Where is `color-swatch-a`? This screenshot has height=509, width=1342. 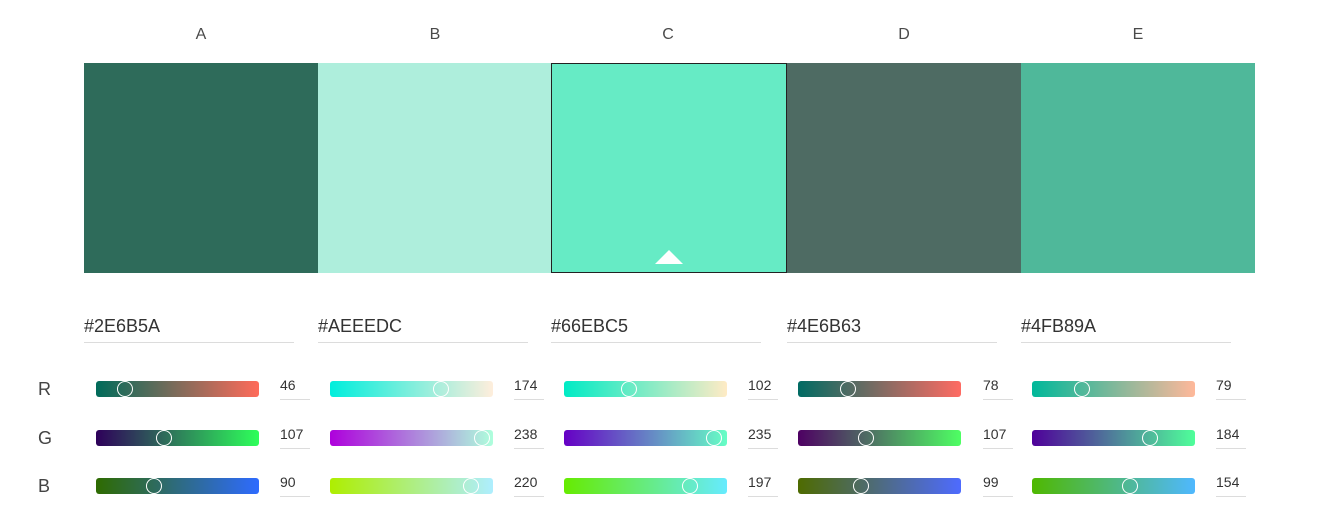 color-swatch-a is located at coordinates (201, 168).